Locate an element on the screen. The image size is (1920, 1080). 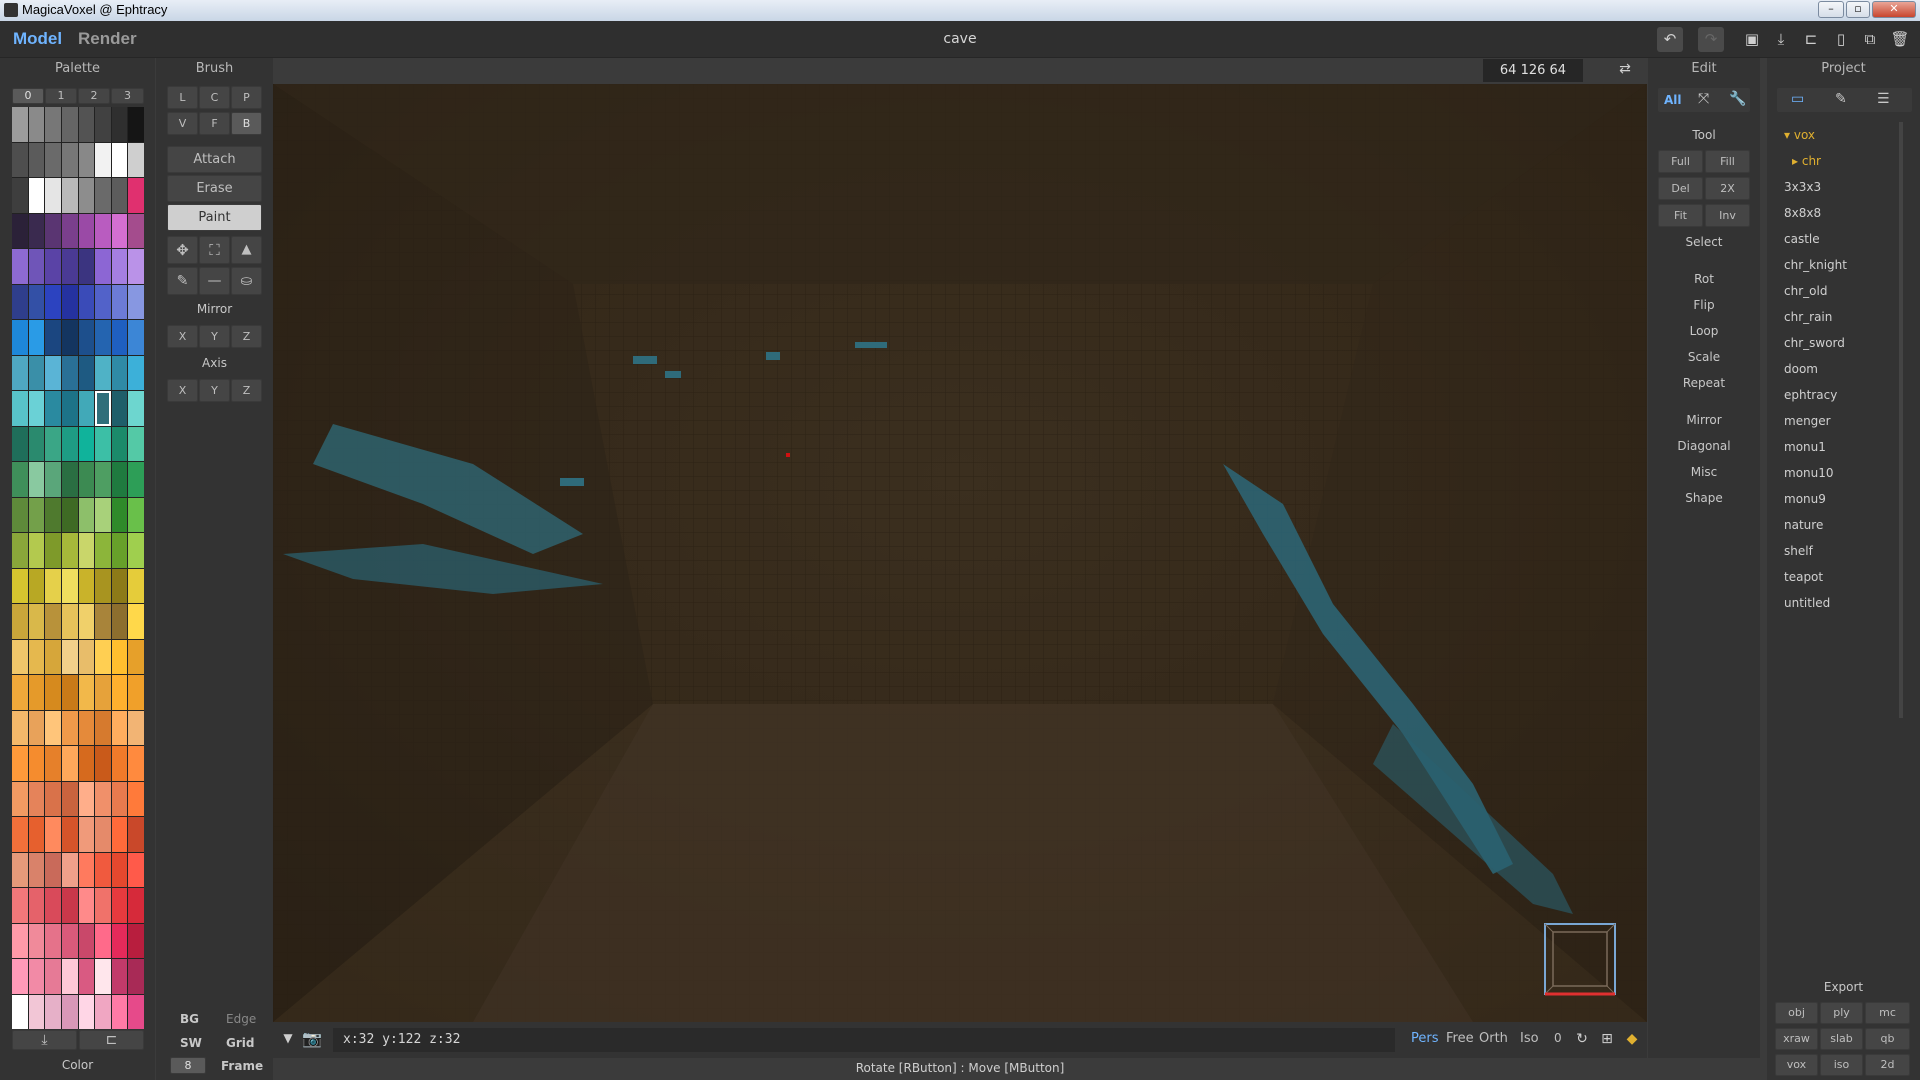
edit-mirror: Mirror is located at coordinates (1704, 420).